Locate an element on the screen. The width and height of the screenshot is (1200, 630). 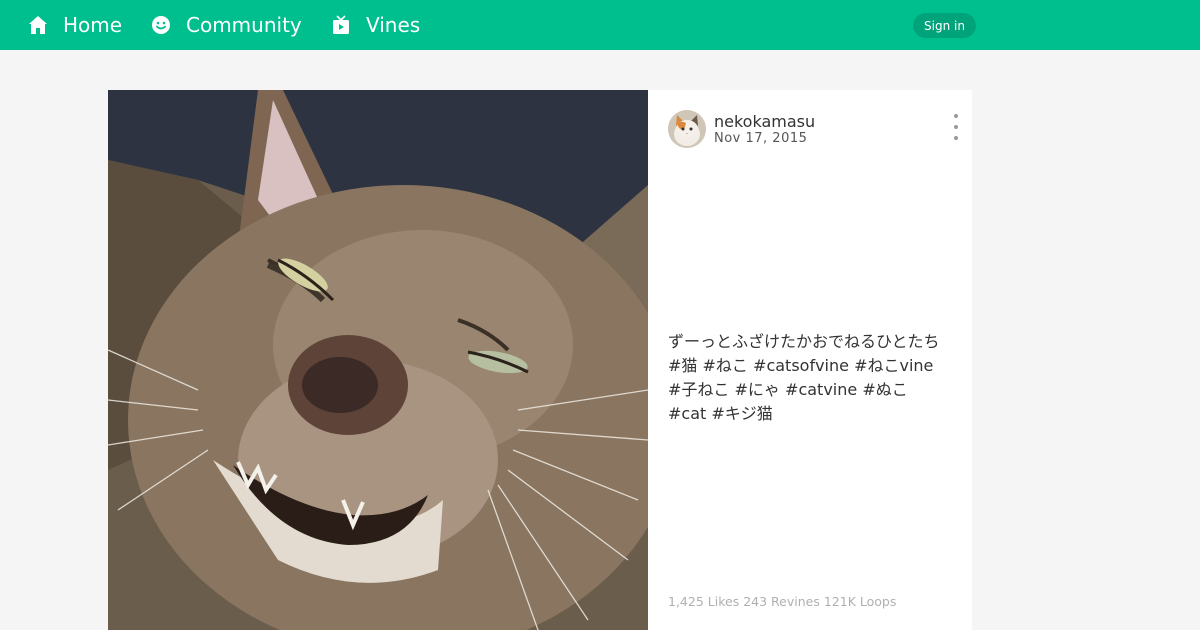
tv-icon is located at coordinates (341, 25).